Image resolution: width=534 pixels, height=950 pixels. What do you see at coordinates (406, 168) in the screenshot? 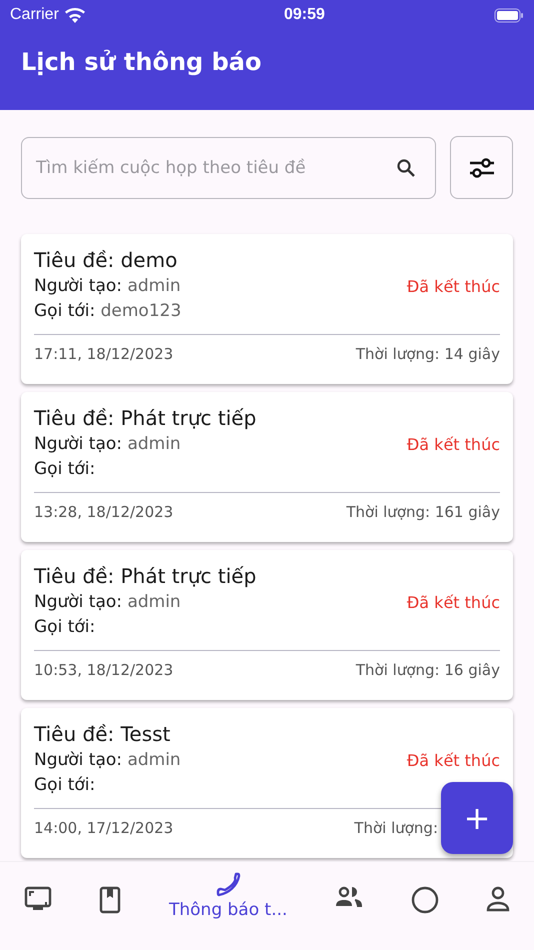
I see `search-icon` at bounding box center [406, 168].